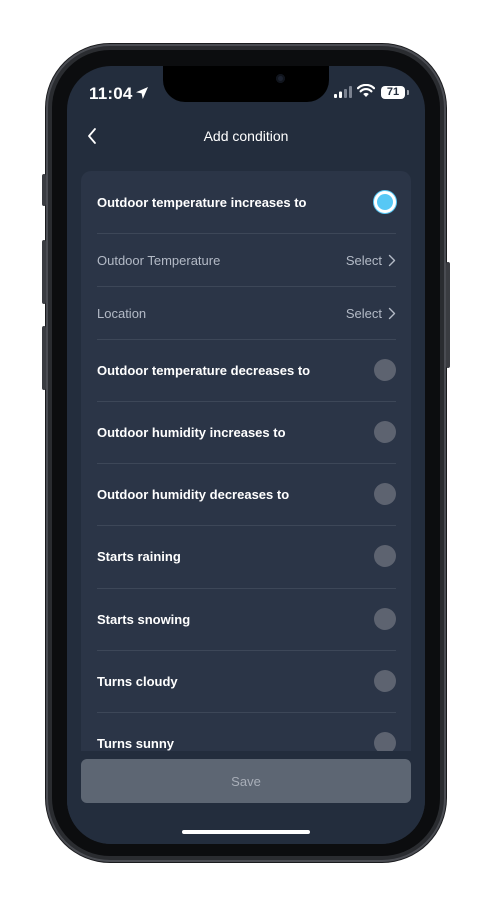 The image size is (492, 910). I want to click on sub-option-label: Outdoor Temperature, so click(159, 260).